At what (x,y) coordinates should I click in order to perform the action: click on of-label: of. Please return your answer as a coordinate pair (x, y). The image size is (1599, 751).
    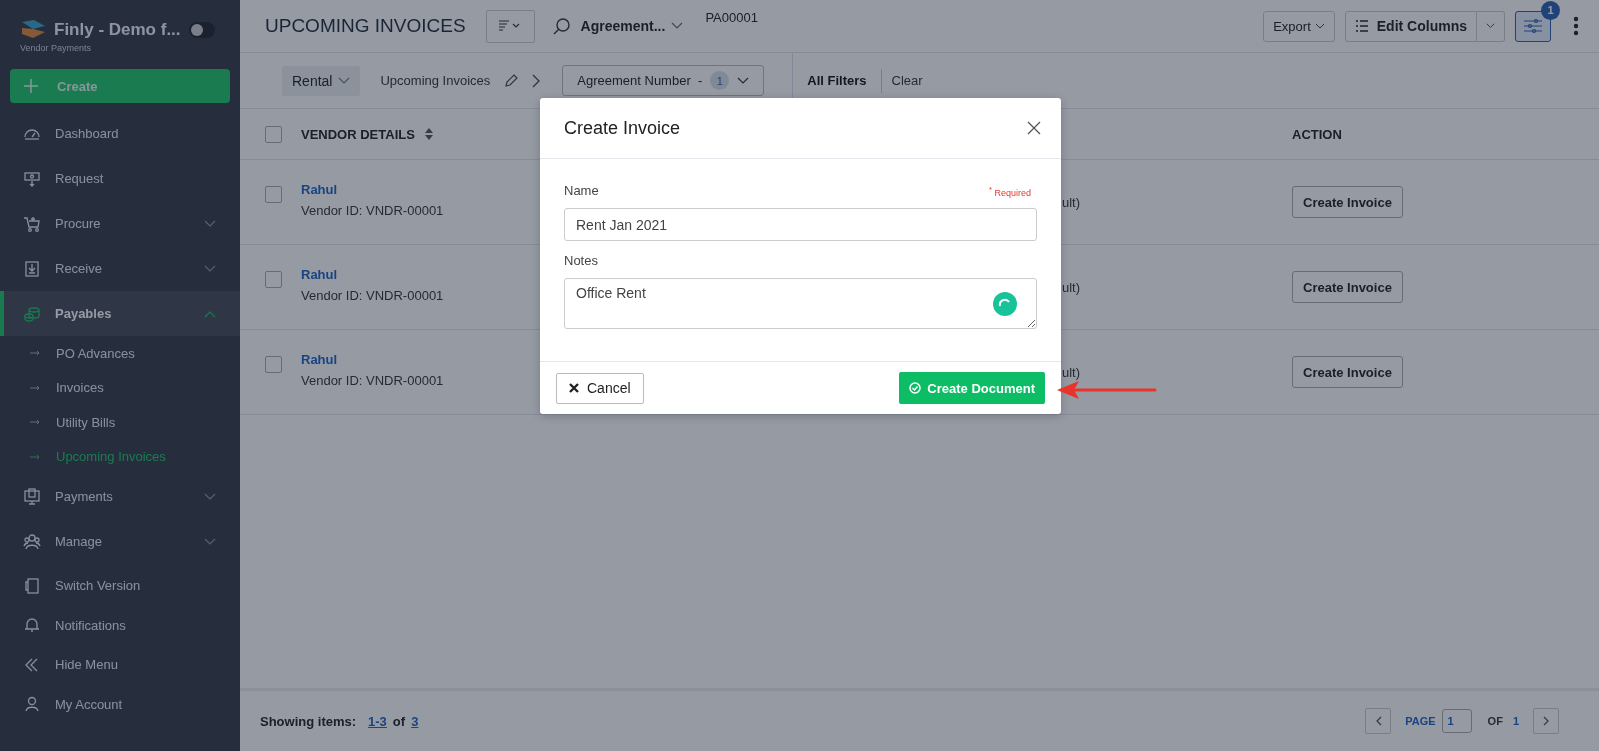
    Looking at the image, I should click on (399, 721).